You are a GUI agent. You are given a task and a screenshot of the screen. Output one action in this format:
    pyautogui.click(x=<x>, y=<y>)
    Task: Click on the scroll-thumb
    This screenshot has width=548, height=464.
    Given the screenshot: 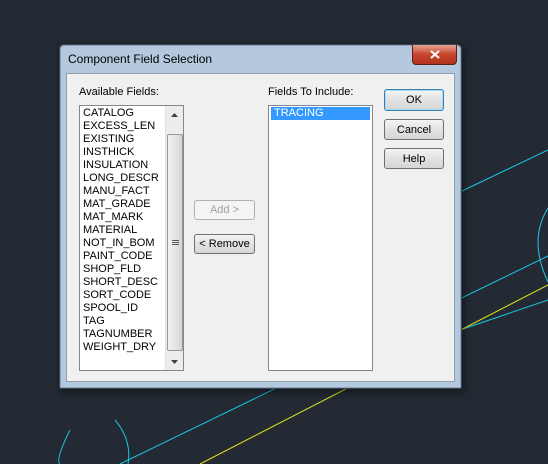 What is the action you would take?
    pyautogui.click(x=175, y=242)
    